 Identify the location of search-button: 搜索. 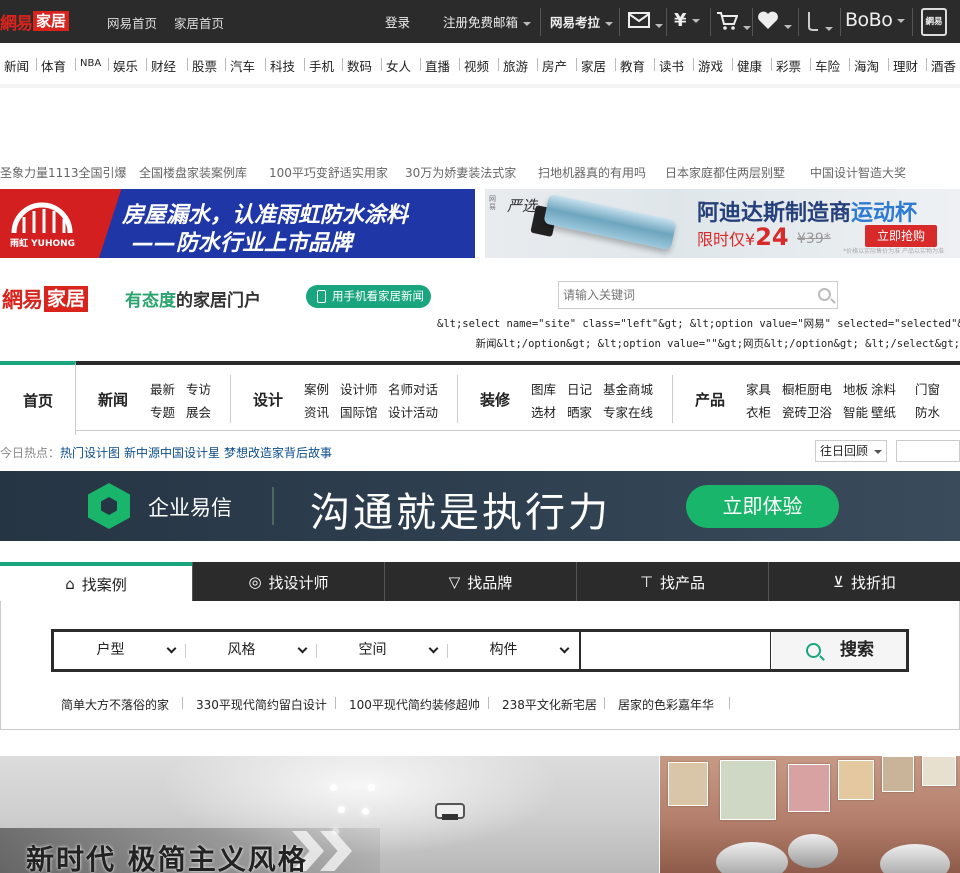
(839, 650).